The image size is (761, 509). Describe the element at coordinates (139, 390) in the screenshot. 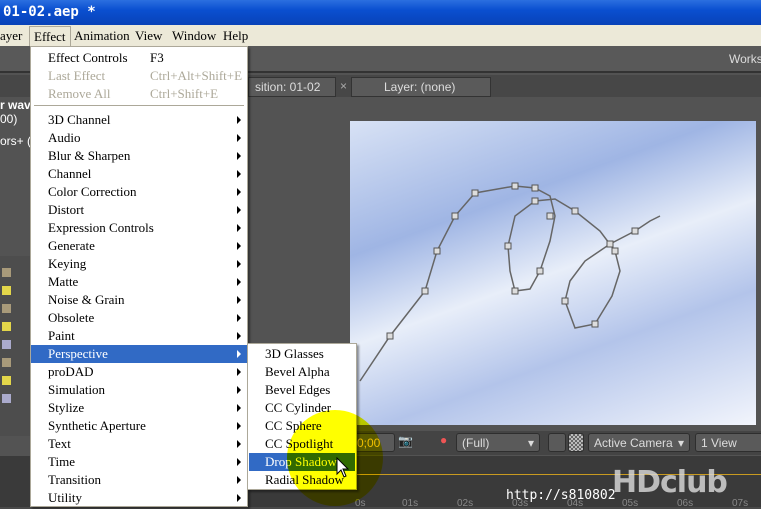

I see `menu-item-simulation: Simulation` at that location.